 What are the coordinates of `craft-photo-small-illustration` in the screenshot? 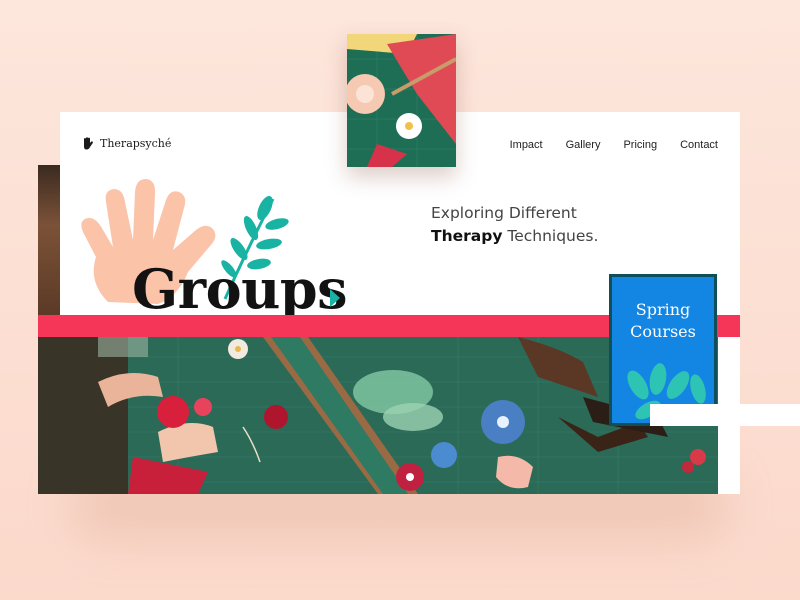 It's located at (401, 100).